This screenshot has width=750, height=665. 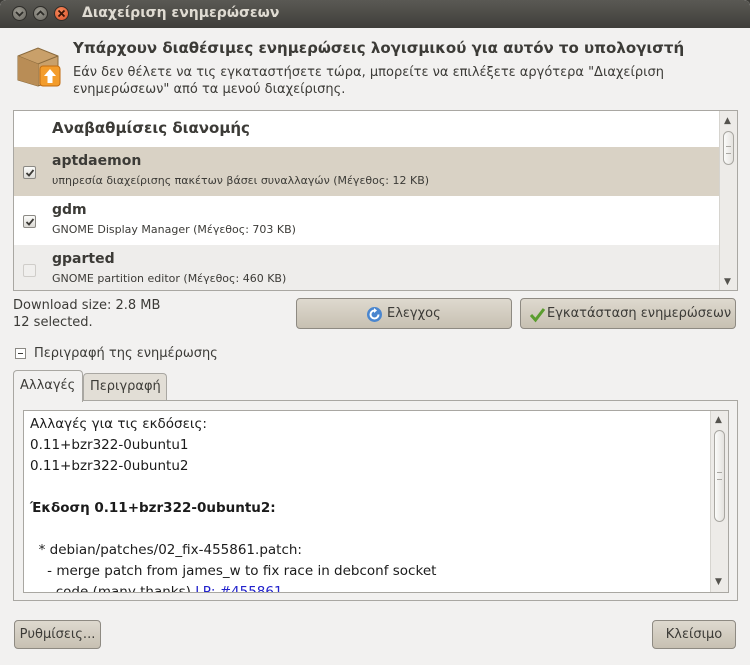 What do you see at coordinates (61, 13) in the screenshot?
I see `close-icon` at bounding box center [61, 13].